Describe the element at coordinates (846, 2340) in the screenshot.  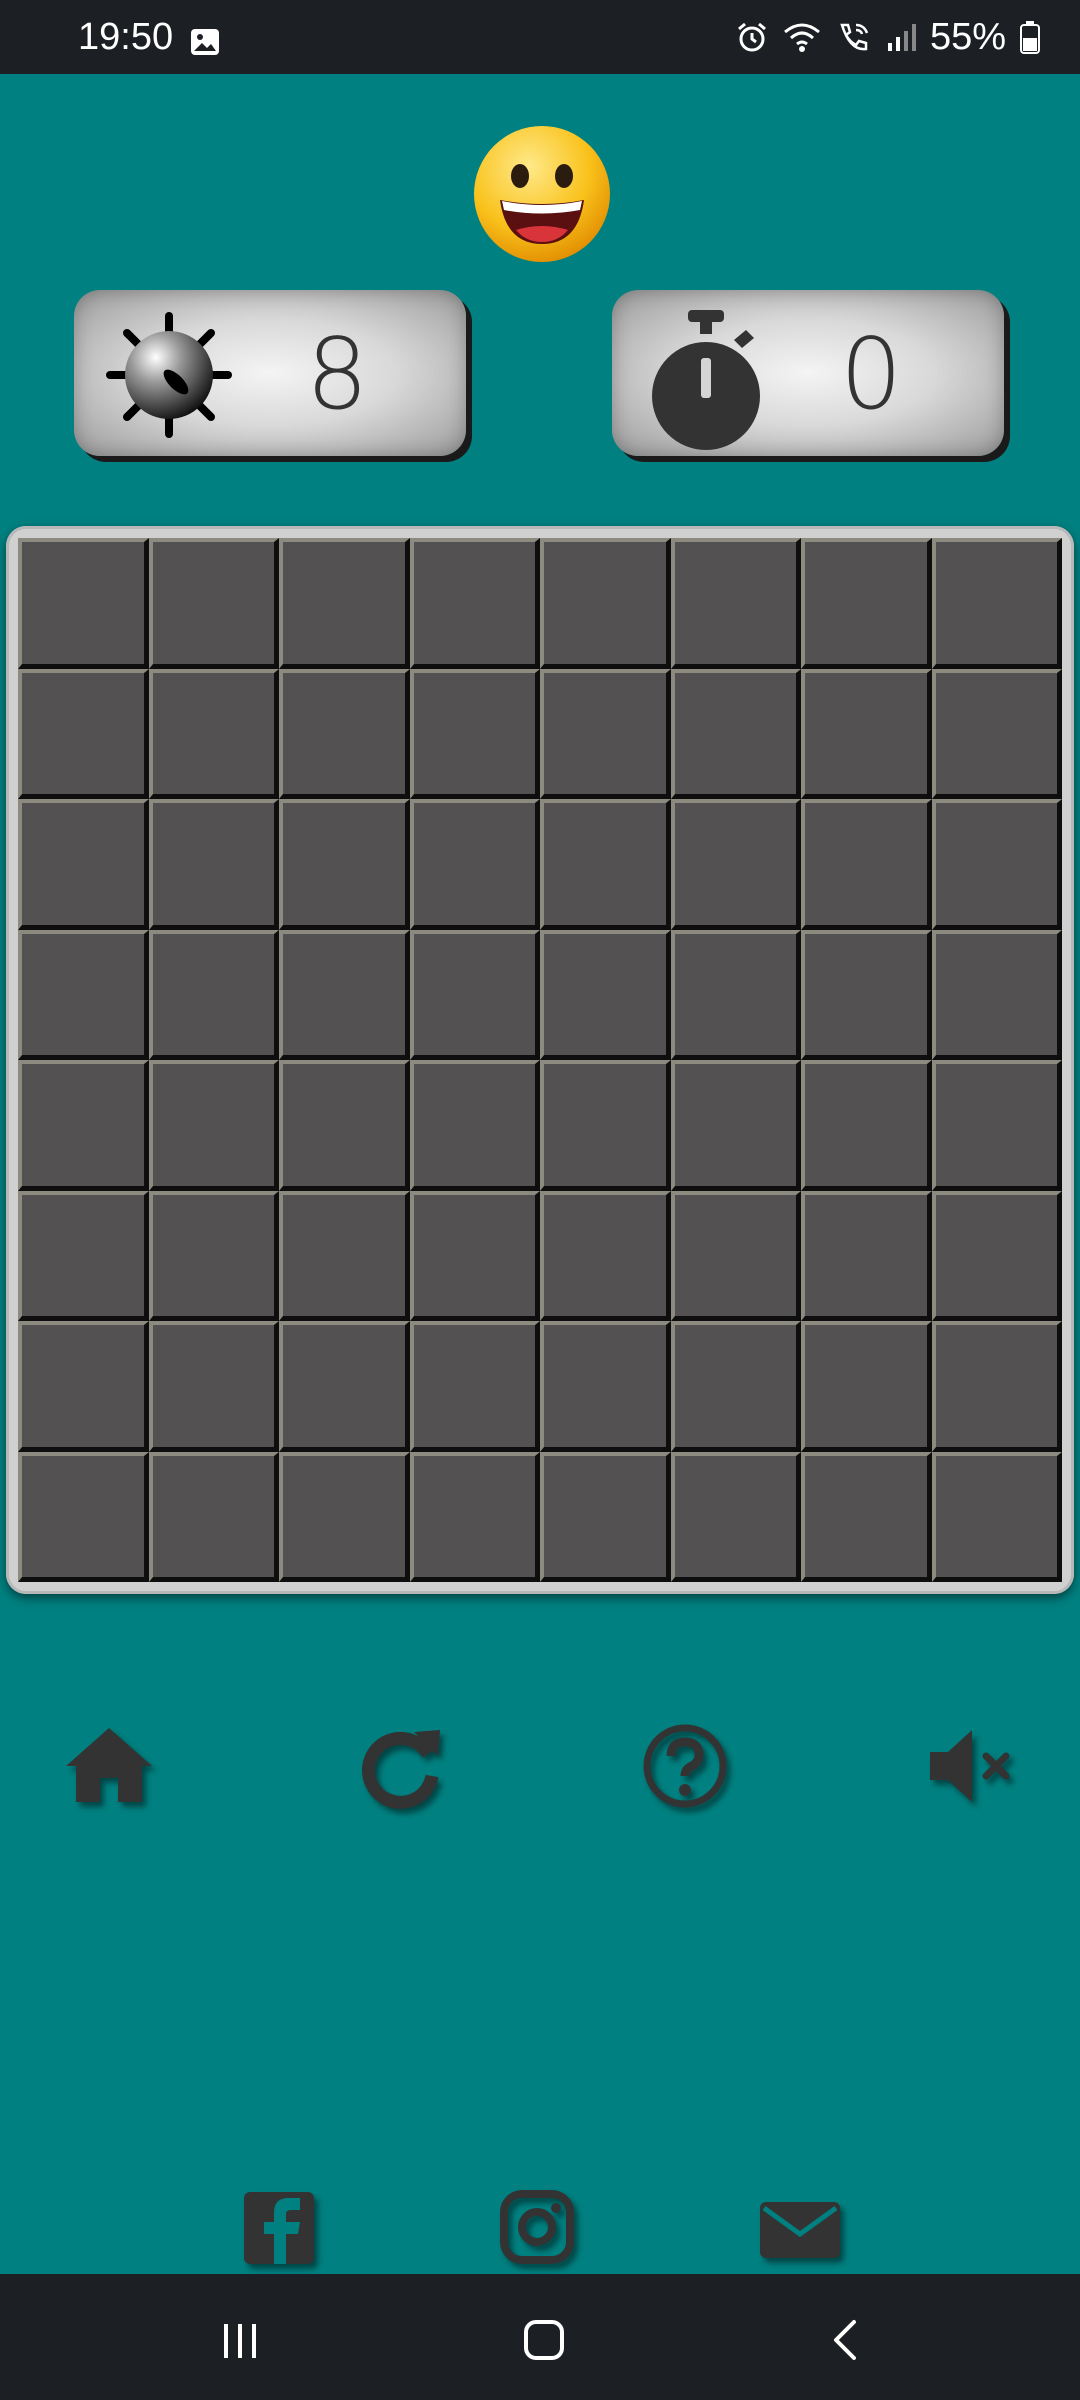
I see `back-icon` at that location.